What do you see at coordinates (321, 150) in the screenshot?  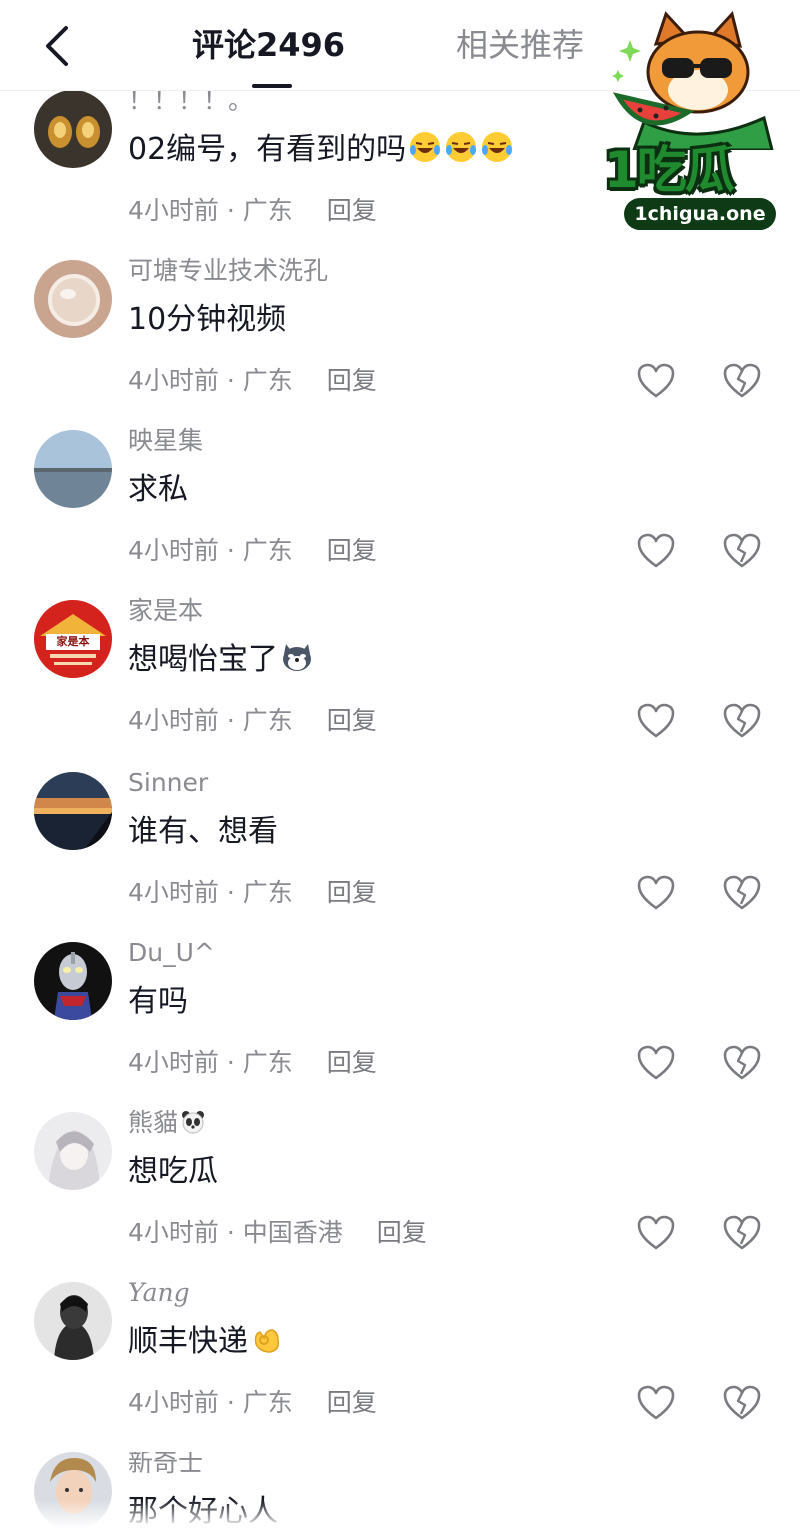 I see `comment-text: 02编号，有看到的吗` at bounding box center [321, 150].